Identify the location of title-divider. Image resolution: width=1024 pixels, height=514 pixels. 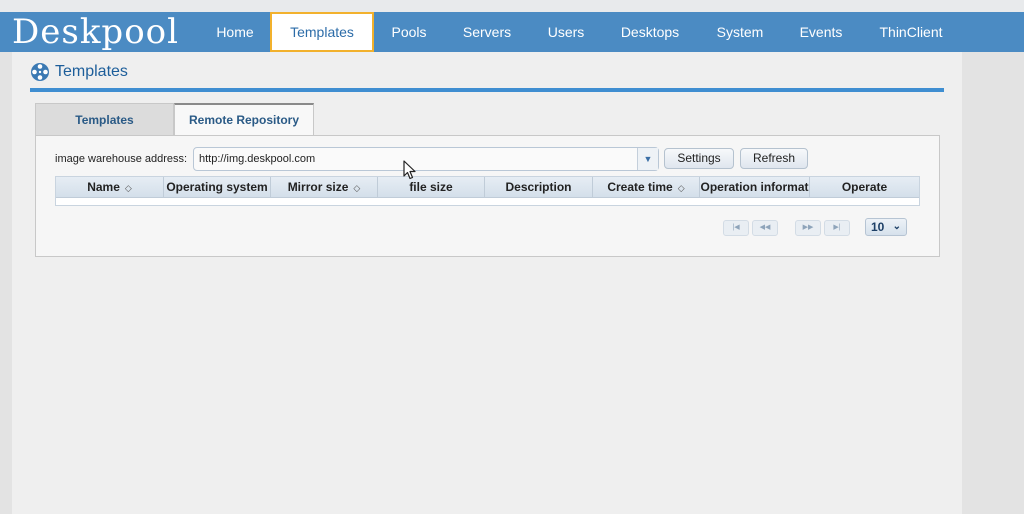
(487, 90).